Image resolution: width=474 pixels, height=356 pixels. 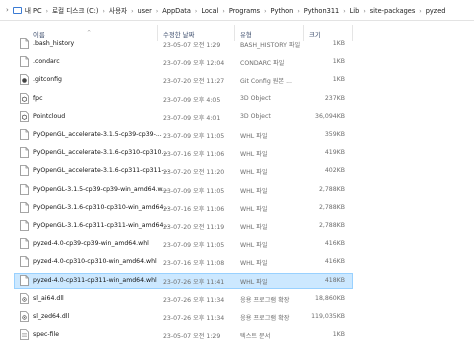 What do you see at coordinates (53, 43) in the screenshot?
I see `file-name: .bash_history` at bounding box center [53, 43].